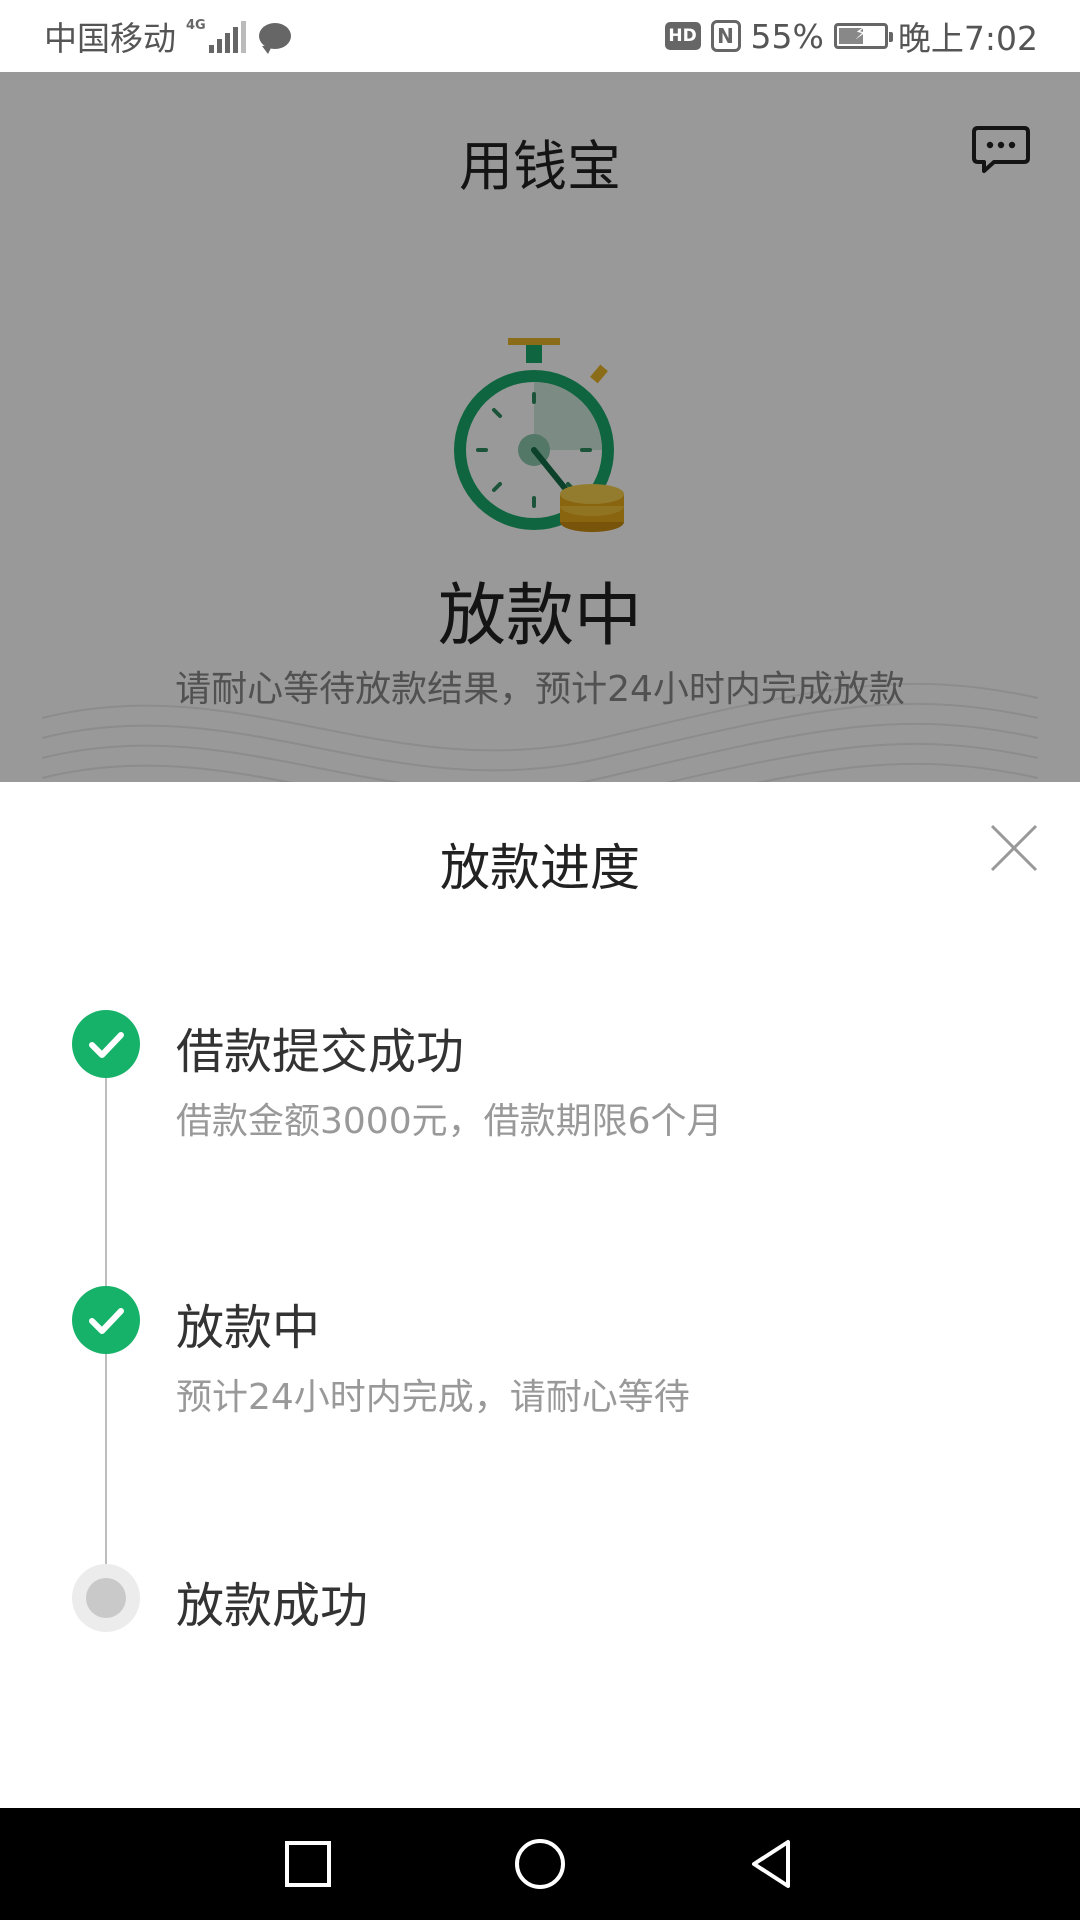  I want to click on status-right: HD N 55% ⚡ 晚上7:02, so click(851, 36).